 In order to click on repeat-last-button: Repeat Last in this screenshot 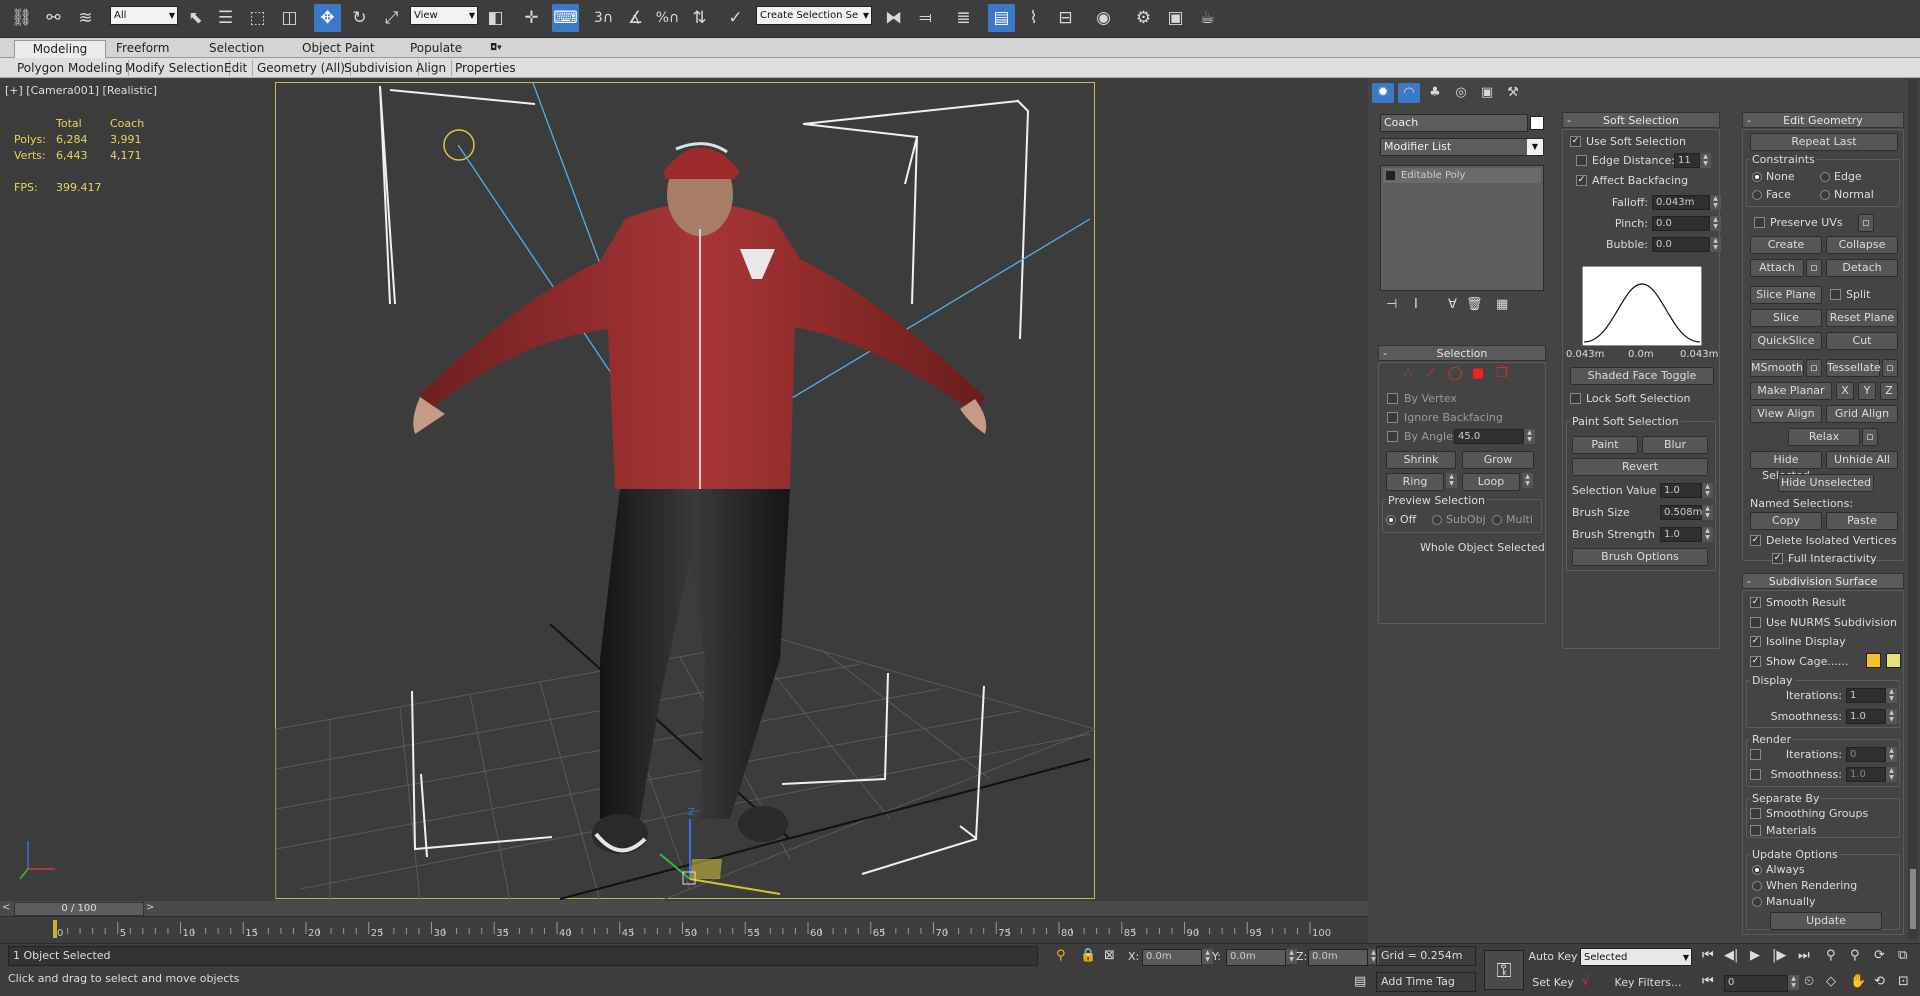, I will do `click(1824, 142)`.